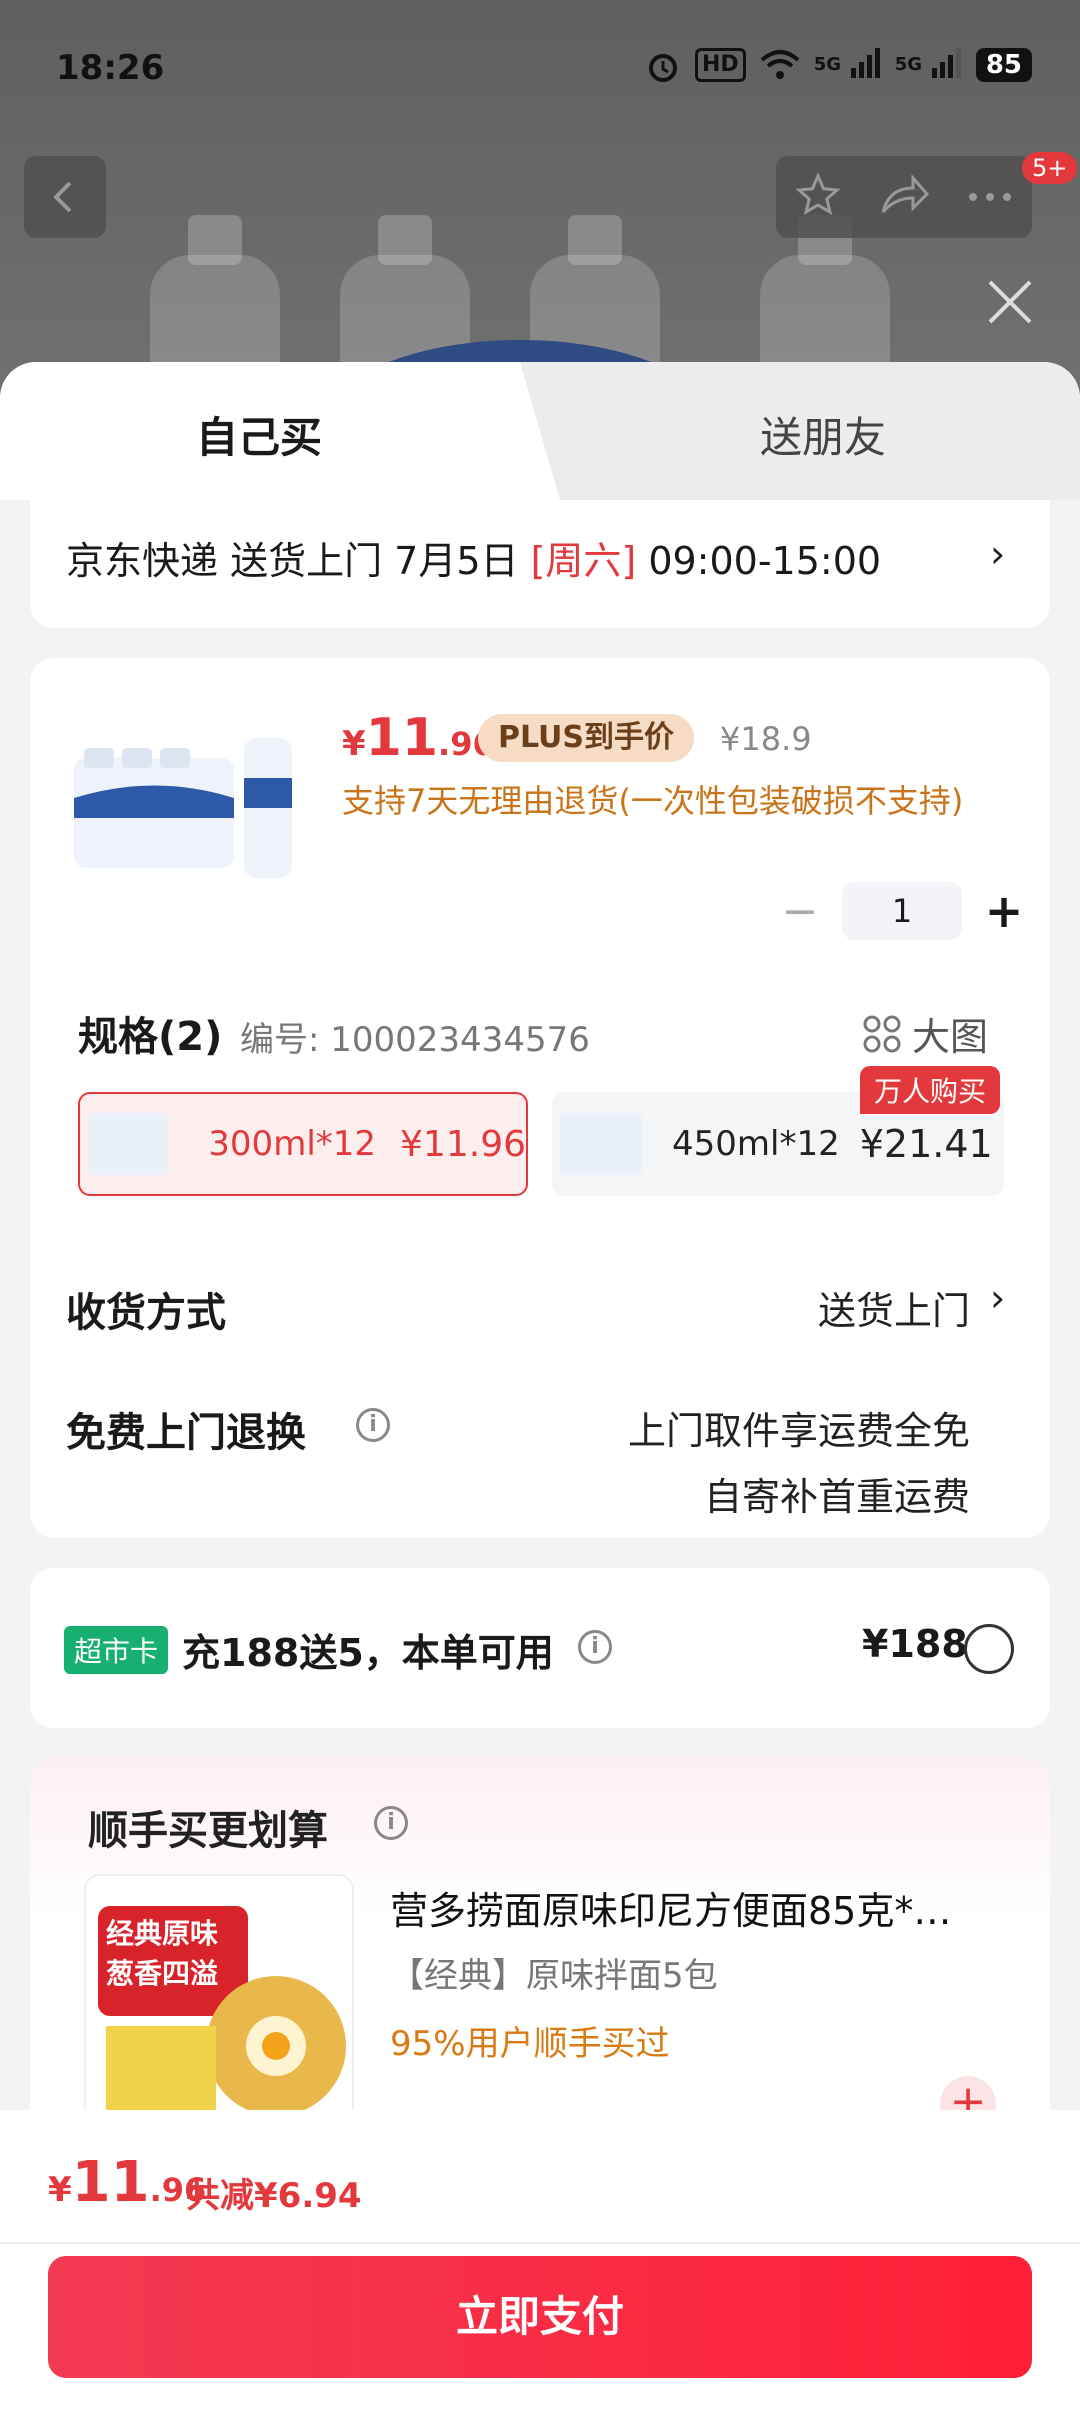 This screenshot has height=2412, width=1080. What do you see at coordinates (720, 65) in the screenshot?
I see `hd-icon: HD` at bounding box center [720, 65].